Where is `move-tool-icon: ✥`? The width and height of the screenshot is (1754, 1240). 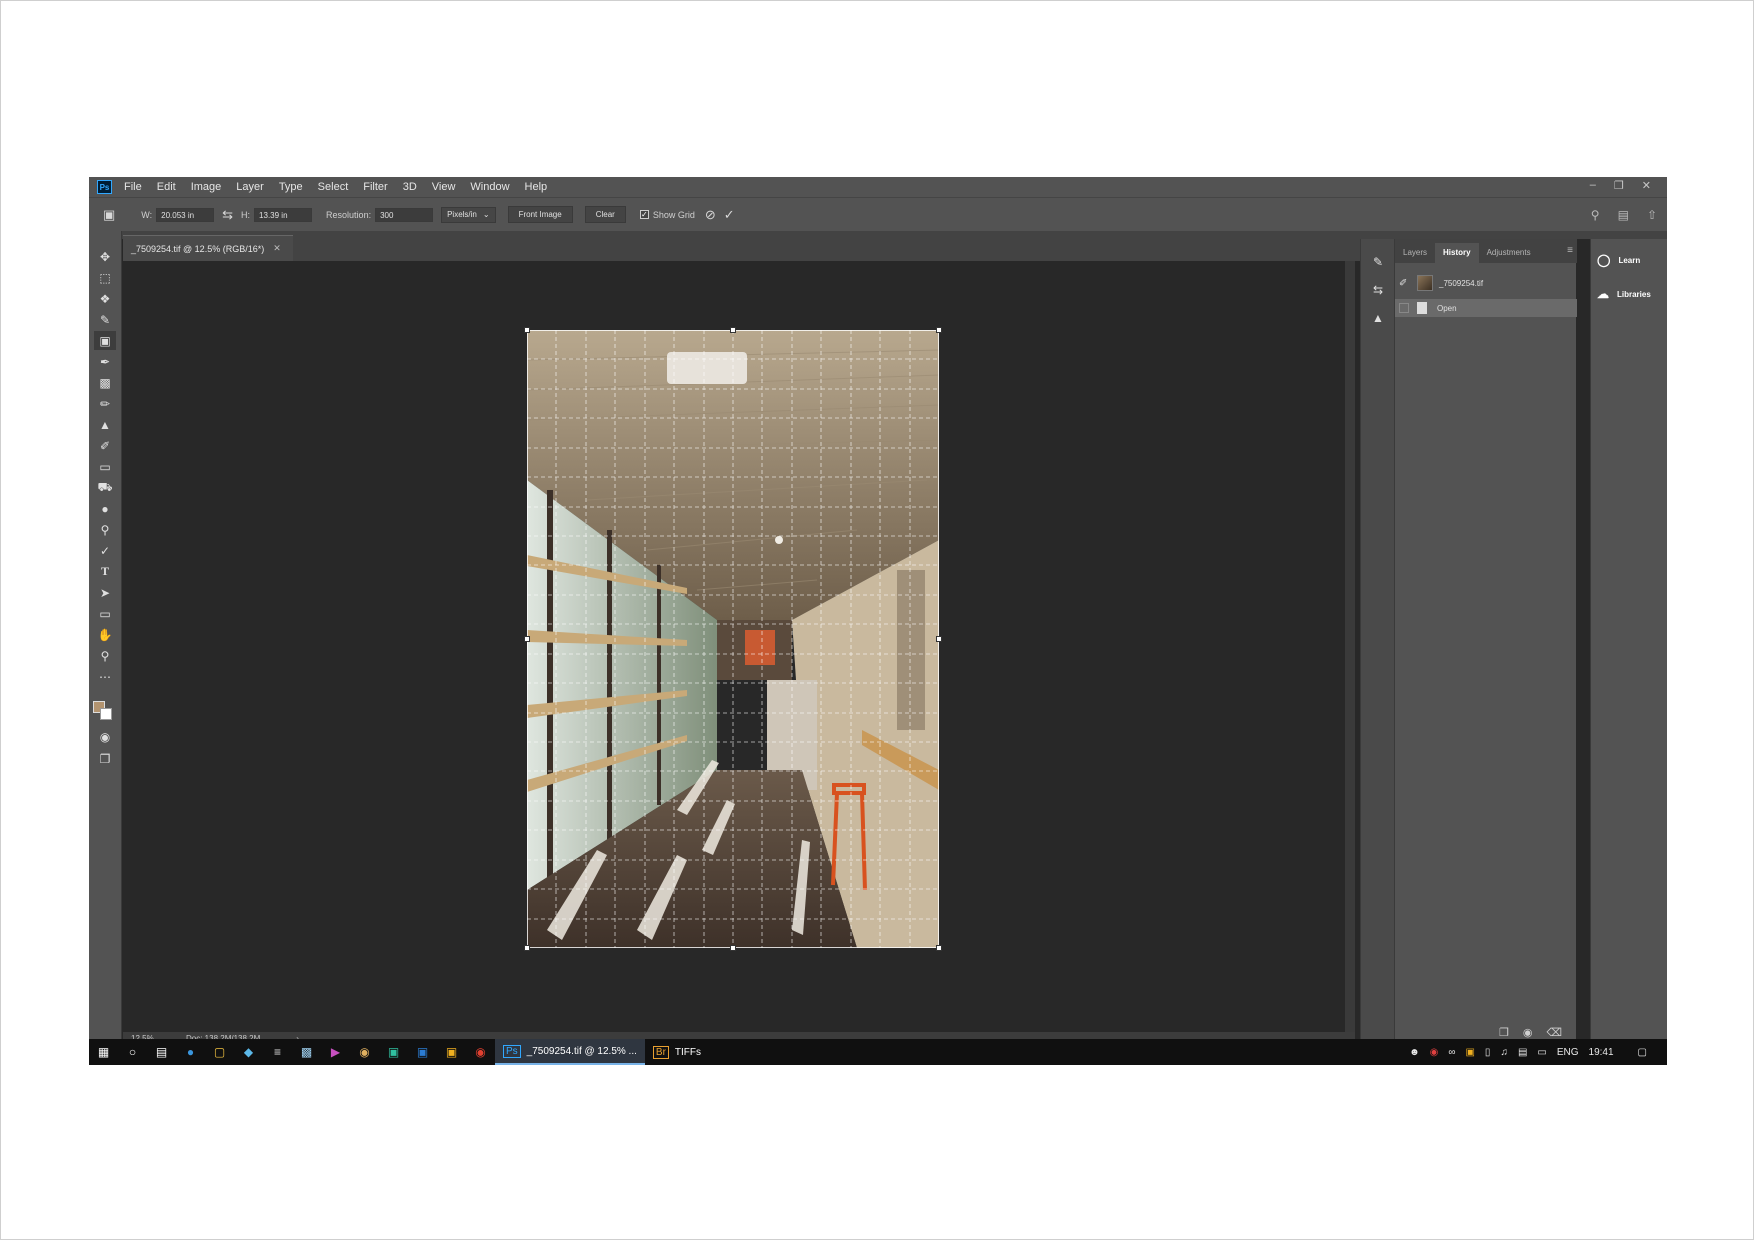 move-tool-icon: ✥ is located at coordinates (105, 256).